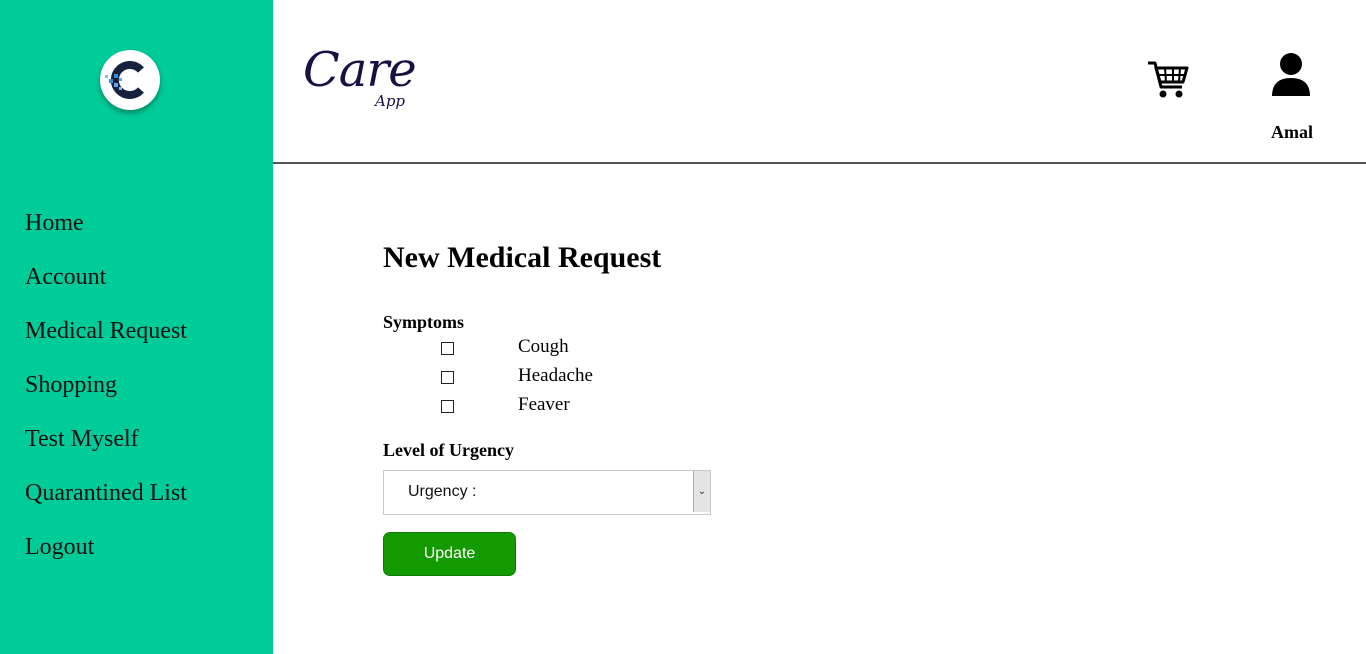  Describe the element at coordinates (555, 375) in the screenshot. I see `headache-label: Headache` at that location.